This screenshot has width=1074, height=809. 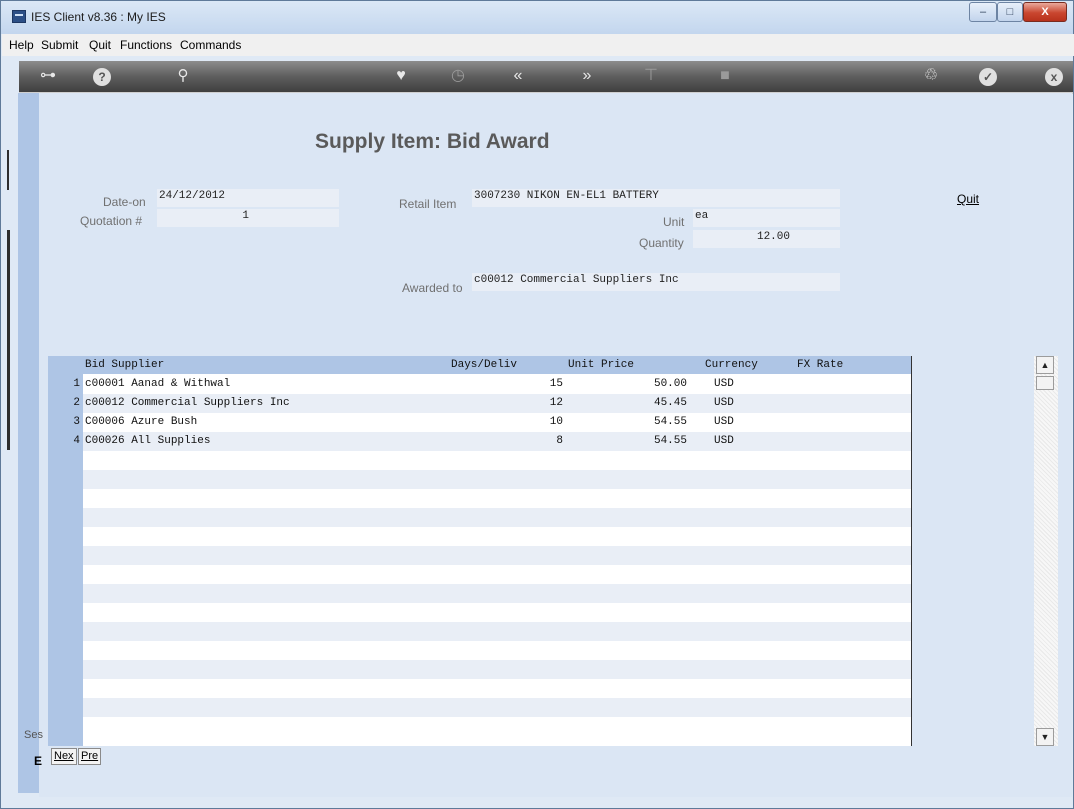 What do you see at coordinates (1045, 12) in the screenshot?
I see `close-button: X` at bounding box center [1045, 12].